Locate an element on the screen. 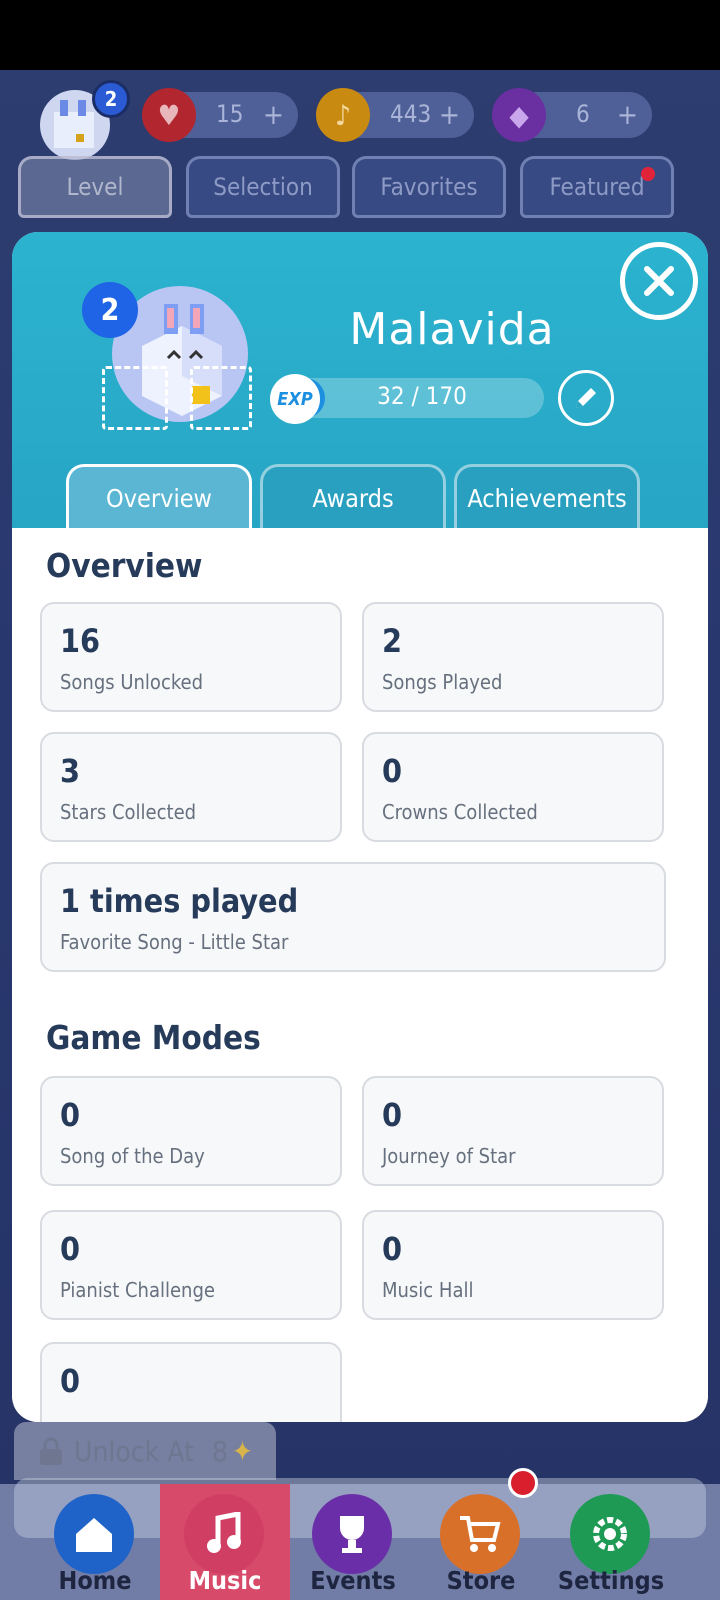  tab-awards: Awards is located at coordinates (353, 497).